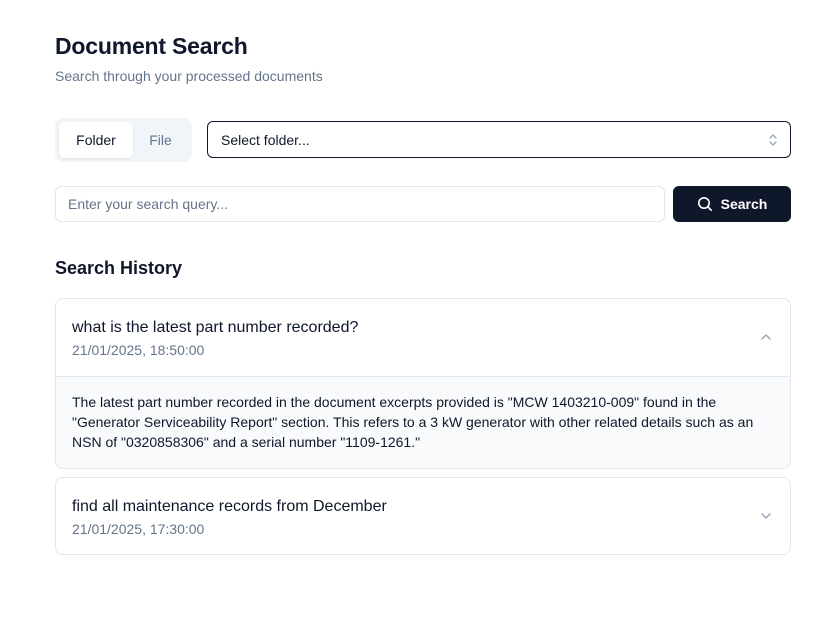 The image size is (835, 631). What do you see at coordinates (119, 268) in the screenshot?
I see `search-history-title: Search History` at bounding box center [119, 268].